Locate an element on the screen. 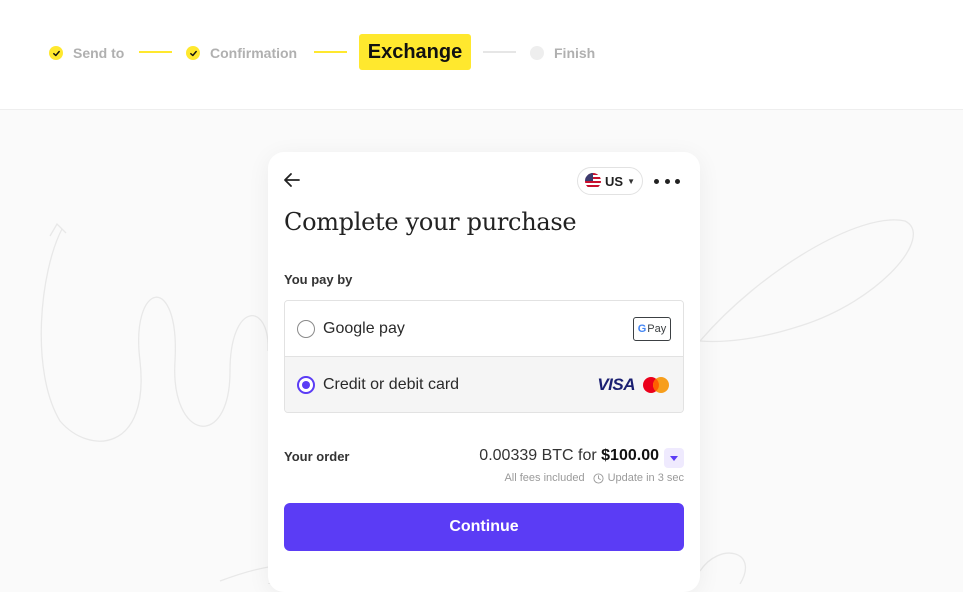 The width and height of the screenshot is (963, 592). clock-icon is located at coordinates (598, 478).